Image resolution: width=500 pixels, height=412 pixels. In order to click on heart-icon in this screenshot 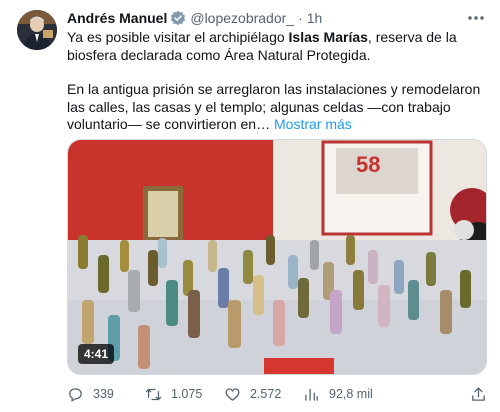, I will do `click(232, 394)`.